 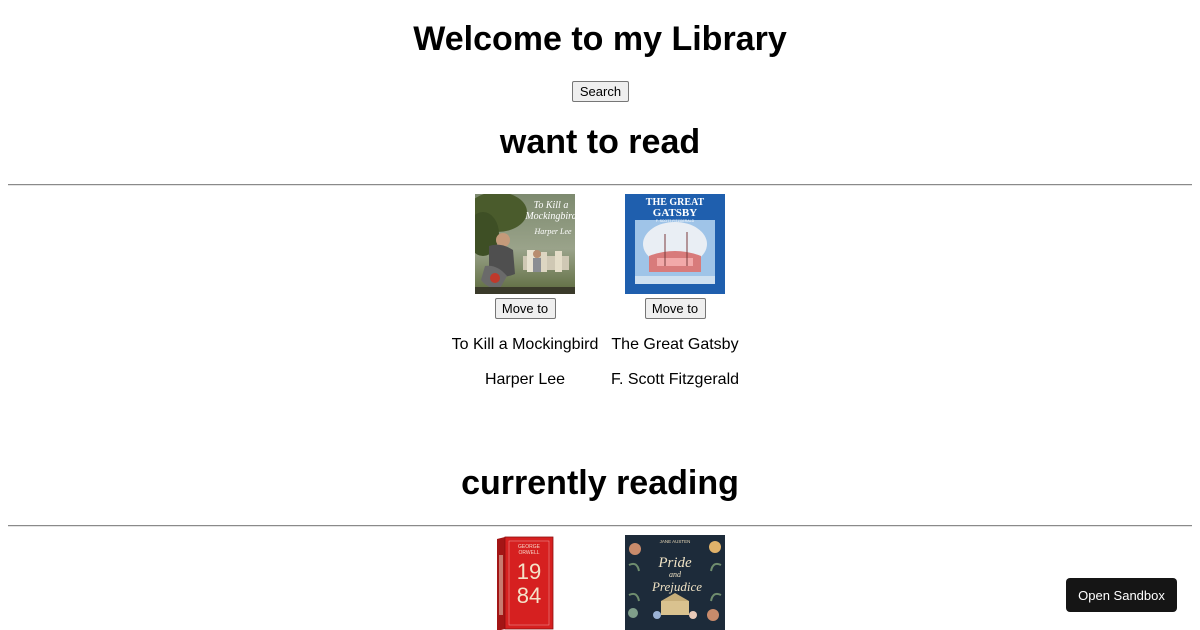 I want to click on cover-text: GATSBY, so click(x=675, y=213).